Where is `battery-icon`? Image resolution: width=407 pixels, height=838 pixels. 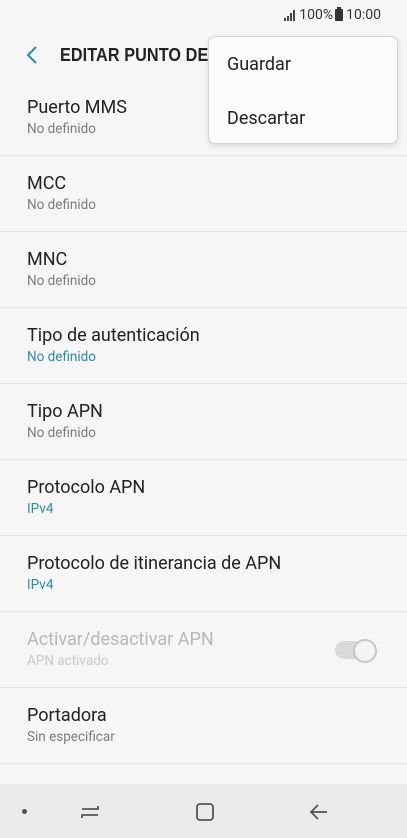 battery-icon is located at coordinates (339, 14).